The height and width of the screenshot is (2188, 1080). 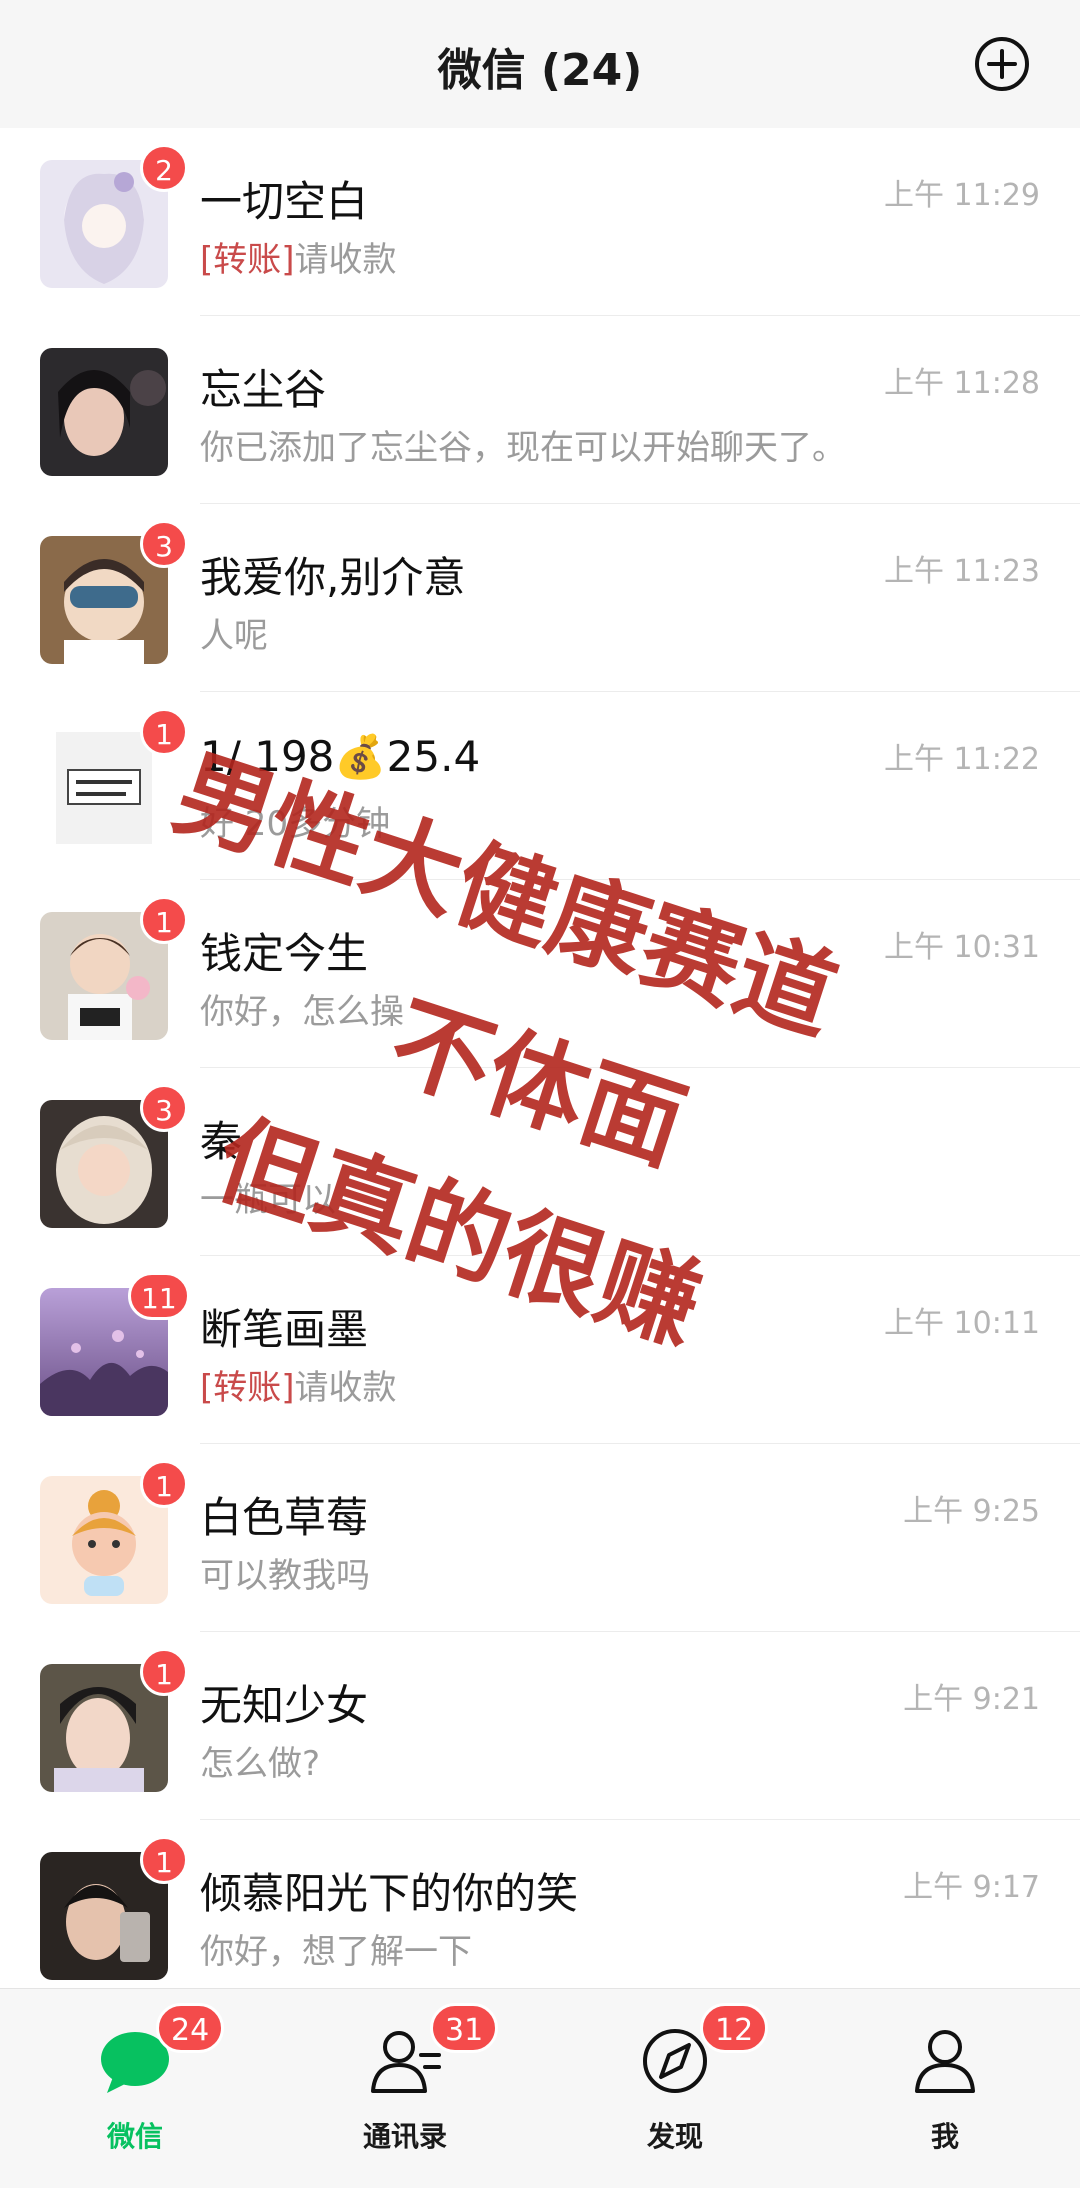 What do you see at coordinates (164, 168) in the screenshot?
I see `unread-badge: 2` at bounding box center [164, 168].